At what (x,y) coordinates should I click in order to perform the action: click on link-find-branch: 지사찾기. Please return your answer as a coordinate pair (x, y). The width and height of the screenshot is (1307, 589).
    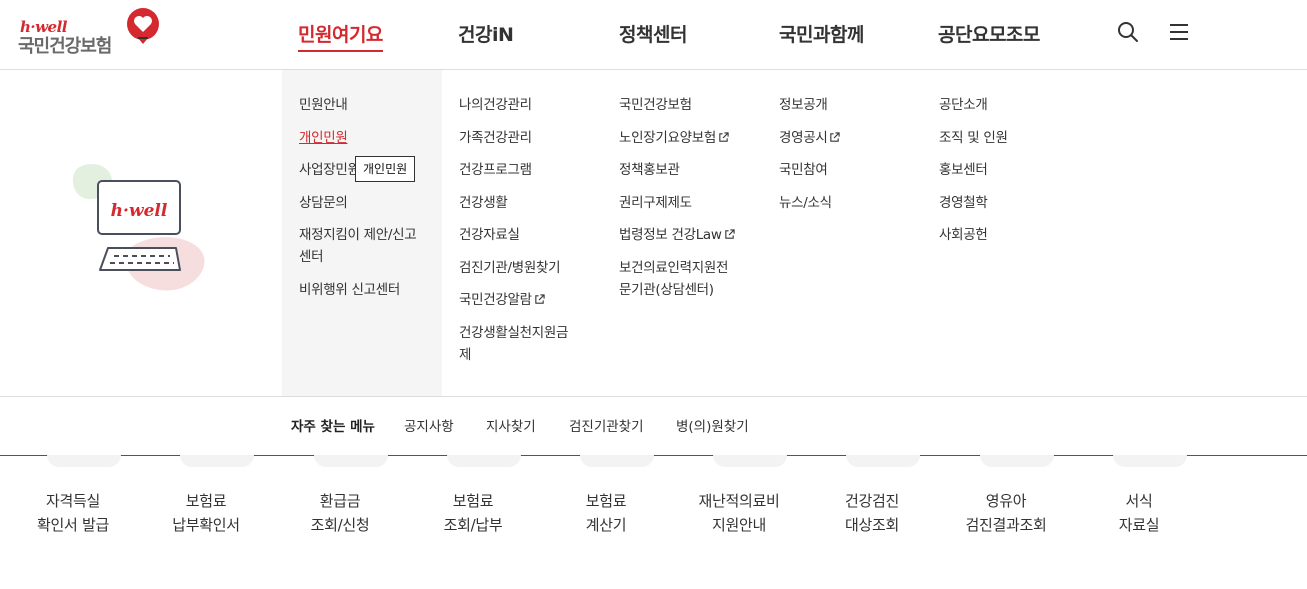
    Looking at the image, I should click on (511, 425).